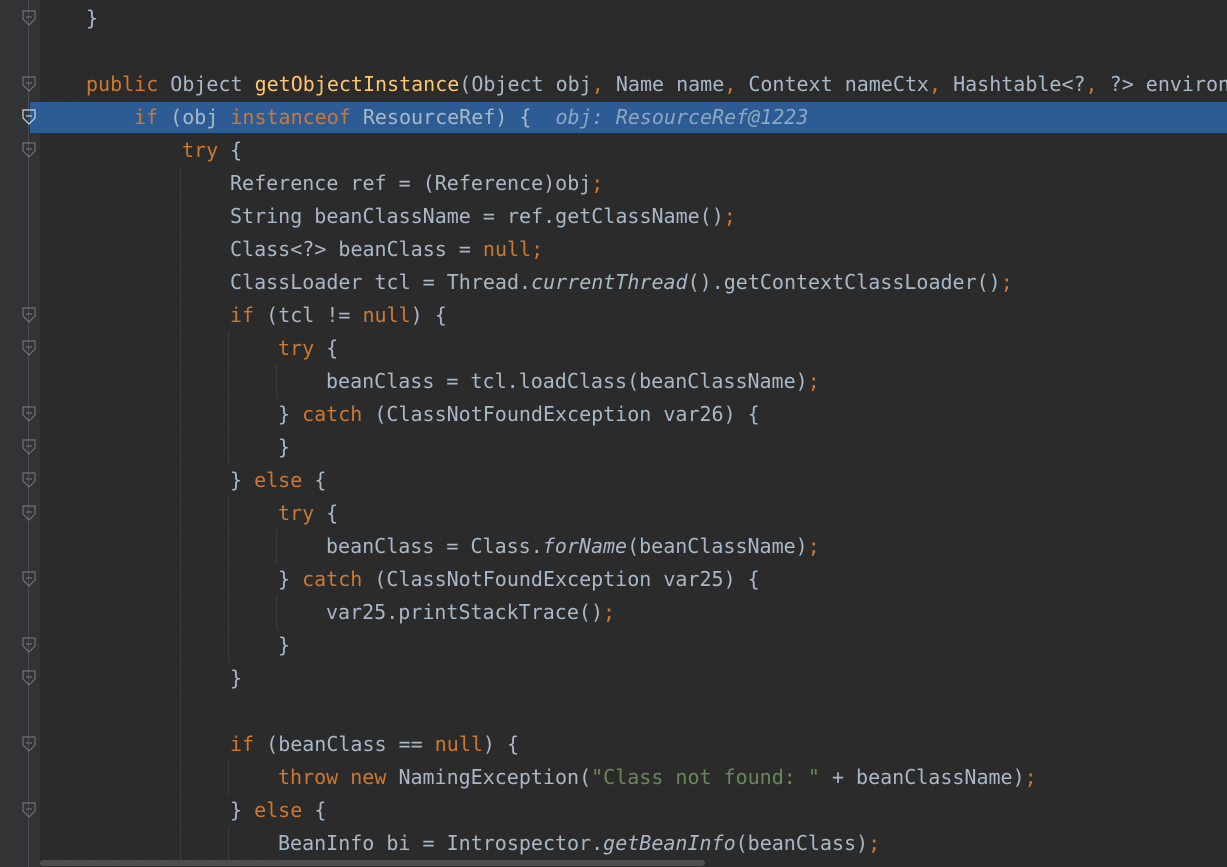  I want to click on code-line: Reference ref = (Reference)obj;, so click(613, 183).